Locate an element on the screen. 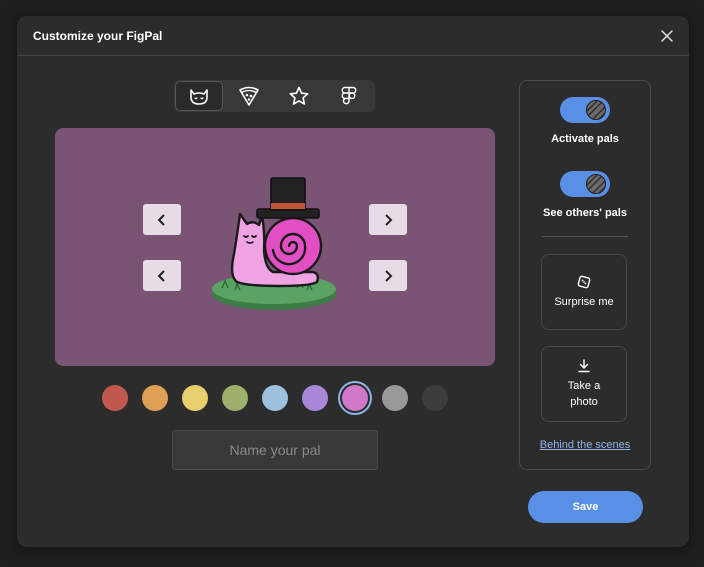 The height and width of the screenshot is (567, 704). figma-logo-icon is located at coordinates (349, 95).